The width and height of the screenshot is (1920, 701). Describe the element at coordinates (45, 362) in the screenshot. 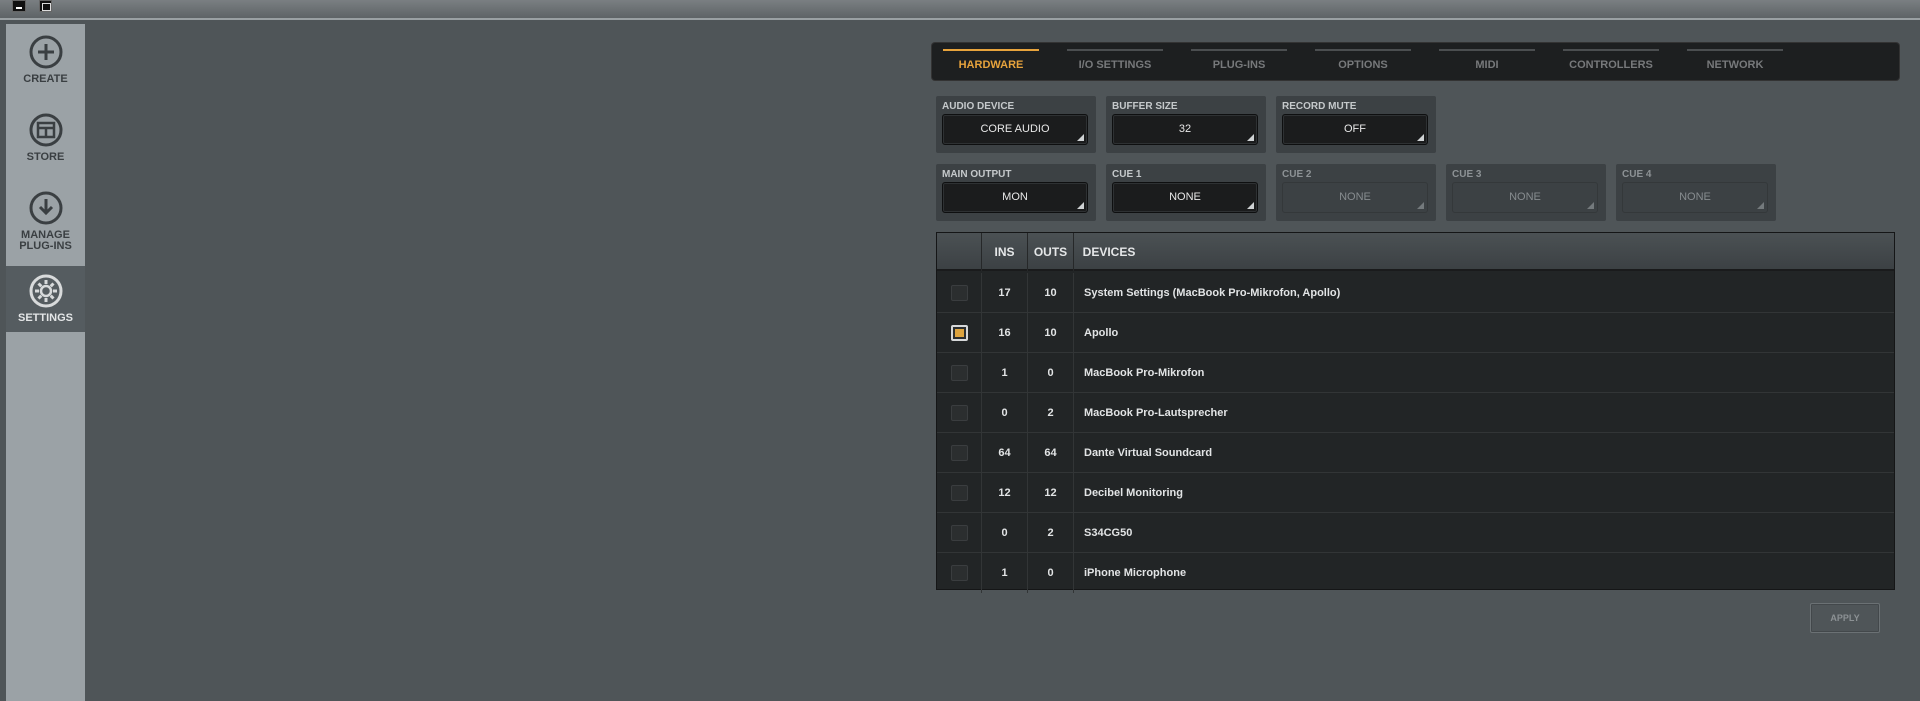

I see `sidebar: CREATE STORE MANAGE PLUG-INS SETTINGS` at that location.